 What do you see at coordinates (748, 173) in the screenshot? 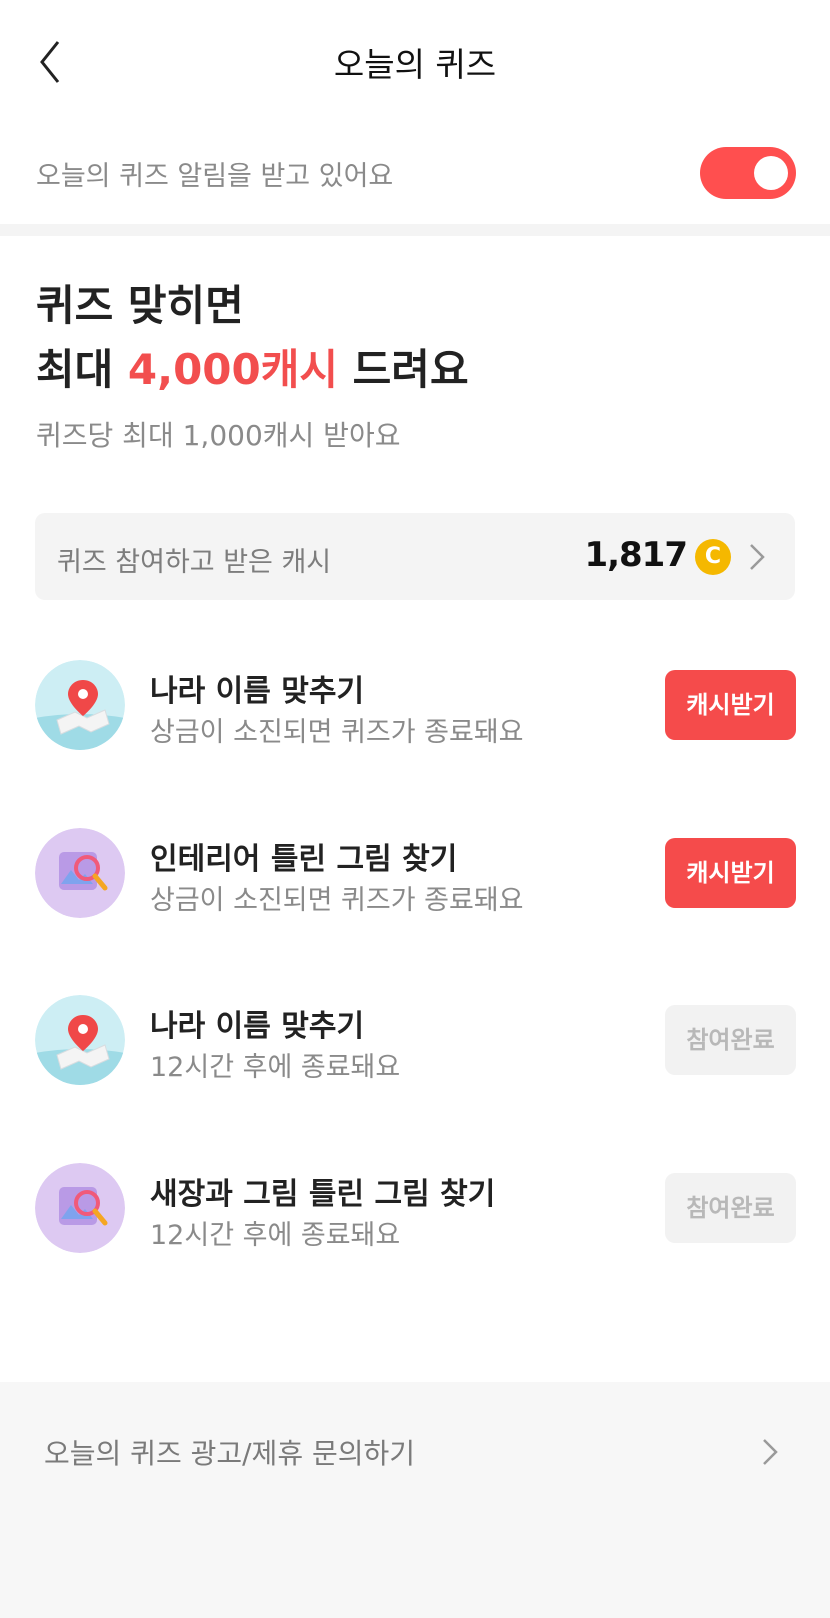
I see `notification-toggle` at bounding box center [748, 173].